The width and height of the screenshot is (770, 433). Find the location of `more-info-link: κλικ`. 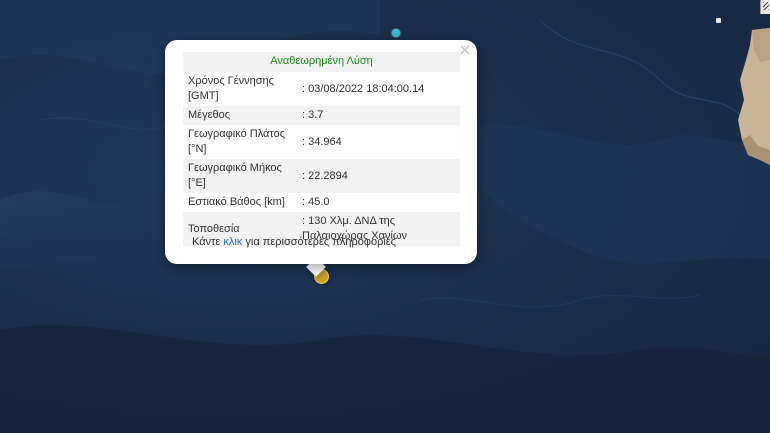

more-info-link: κλικ is located at coordinates (232, 242).